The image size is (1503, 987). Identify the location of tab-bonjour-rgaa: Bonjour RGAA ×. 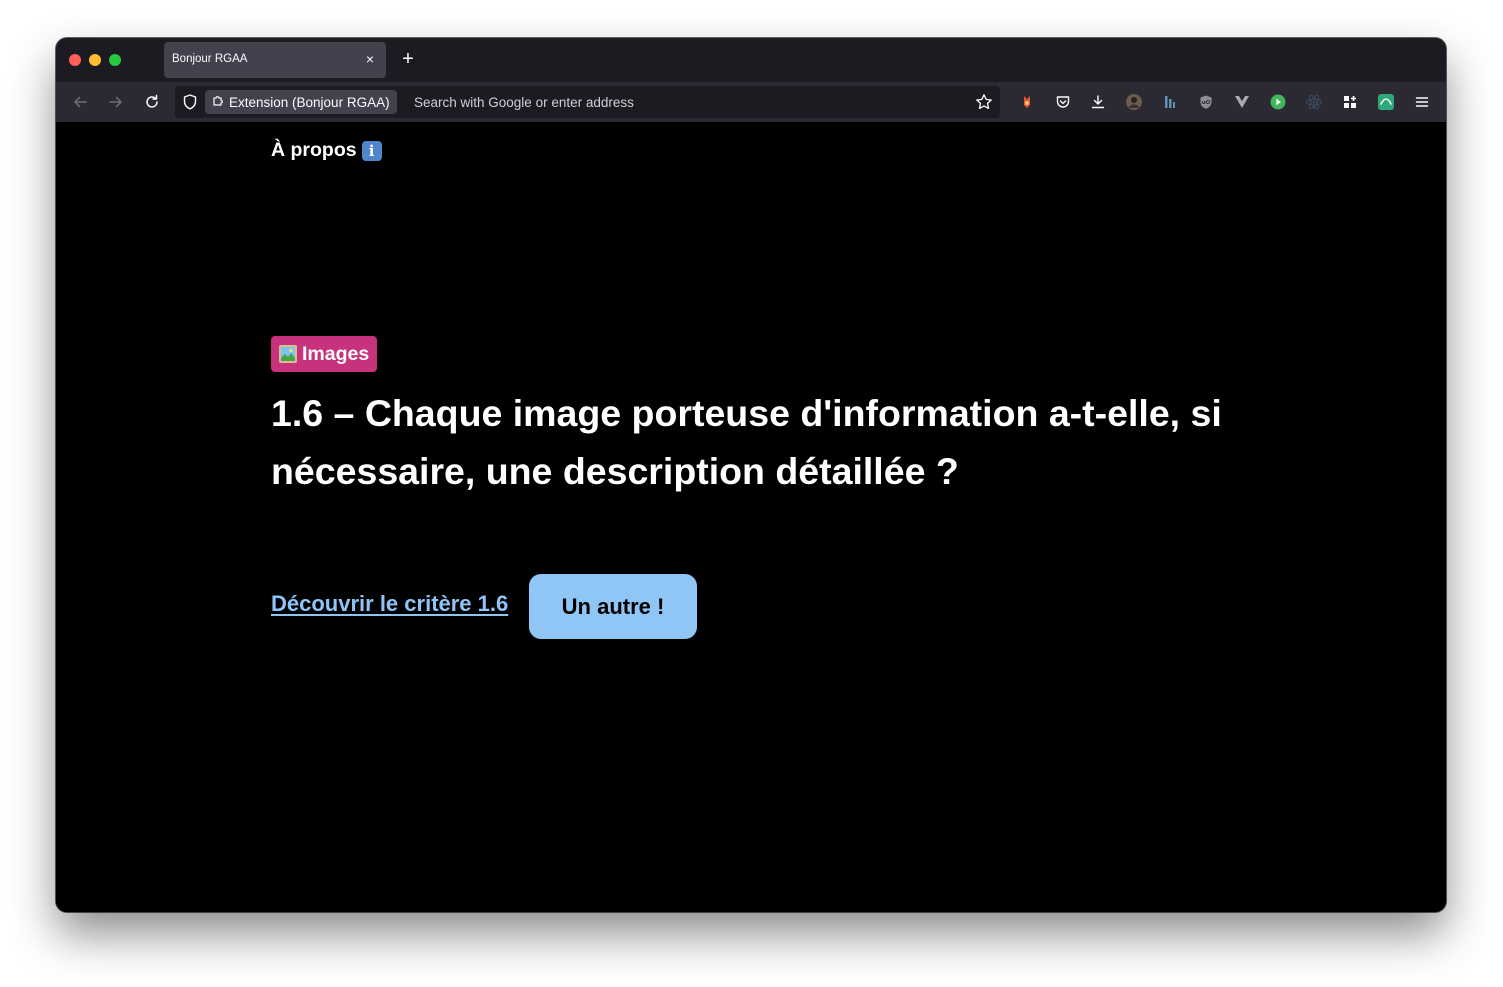
(275, 60).